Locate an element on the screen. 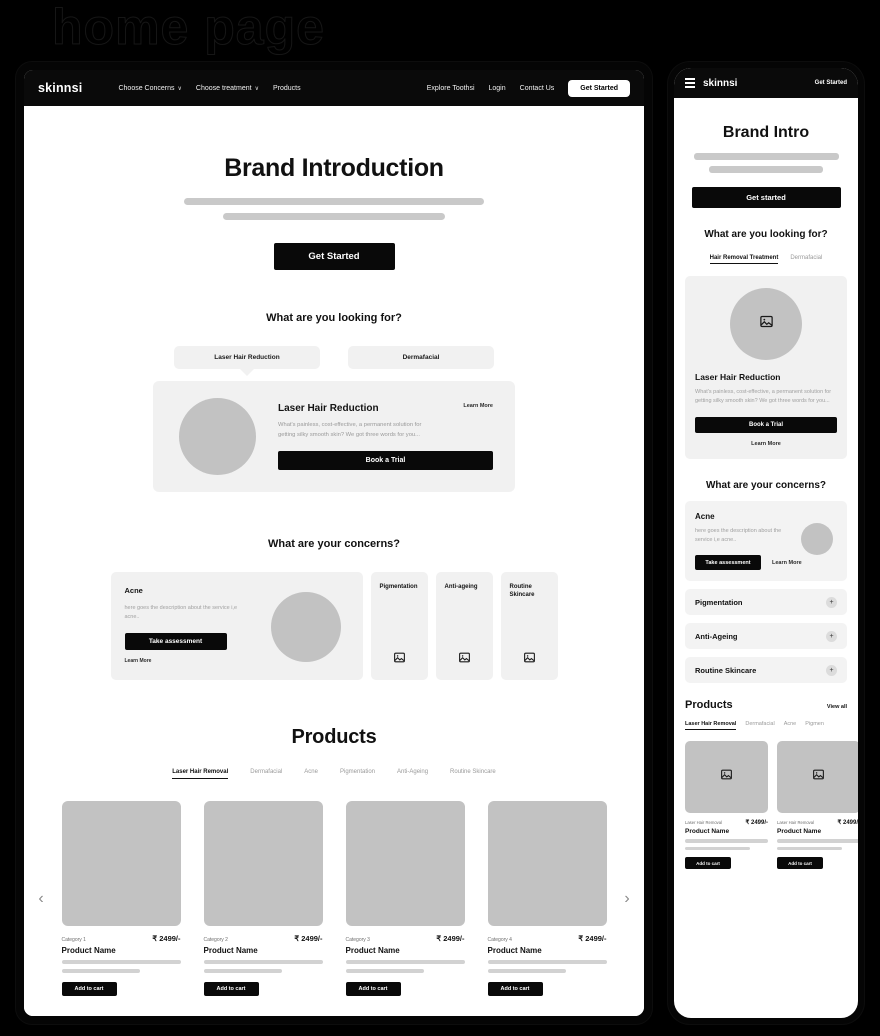 The height and width of the screenshot is (1036, 880). carousel-next-icon: › is located at coordinates (627, 899).